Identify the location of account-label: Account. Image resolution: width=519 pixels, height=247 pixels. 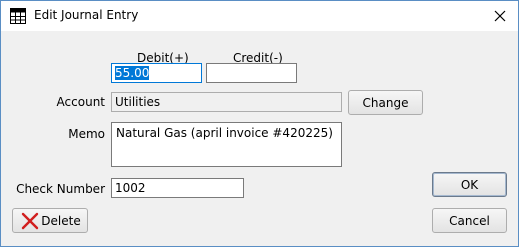
(80, 102).